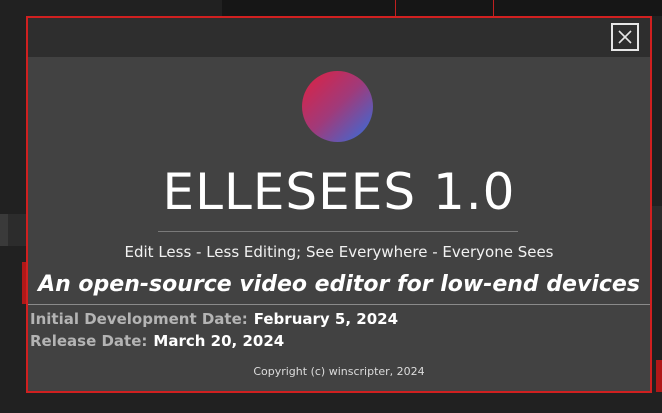 The width and height of the screenshot is (662, 413). I want to click on close-button, so click(625, 37).